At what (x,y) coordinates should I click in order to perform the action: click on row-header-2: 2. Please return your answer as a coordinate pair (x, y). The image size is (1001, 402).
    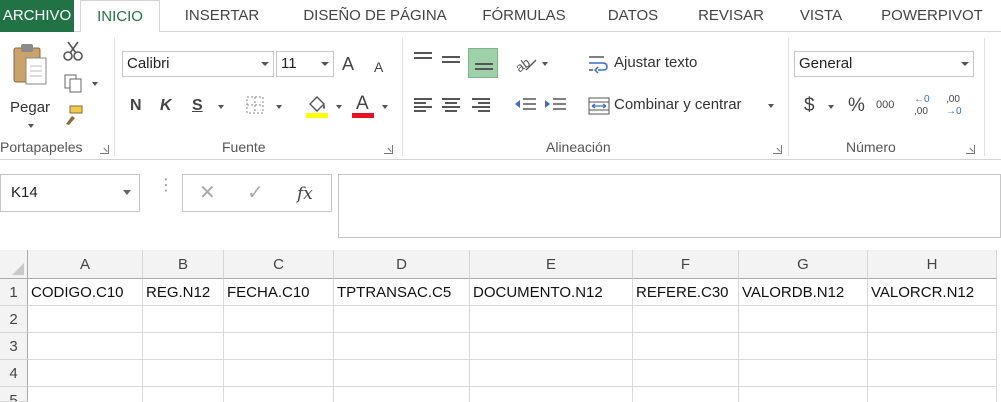
    Looking at the image, I should click on (14, 319).